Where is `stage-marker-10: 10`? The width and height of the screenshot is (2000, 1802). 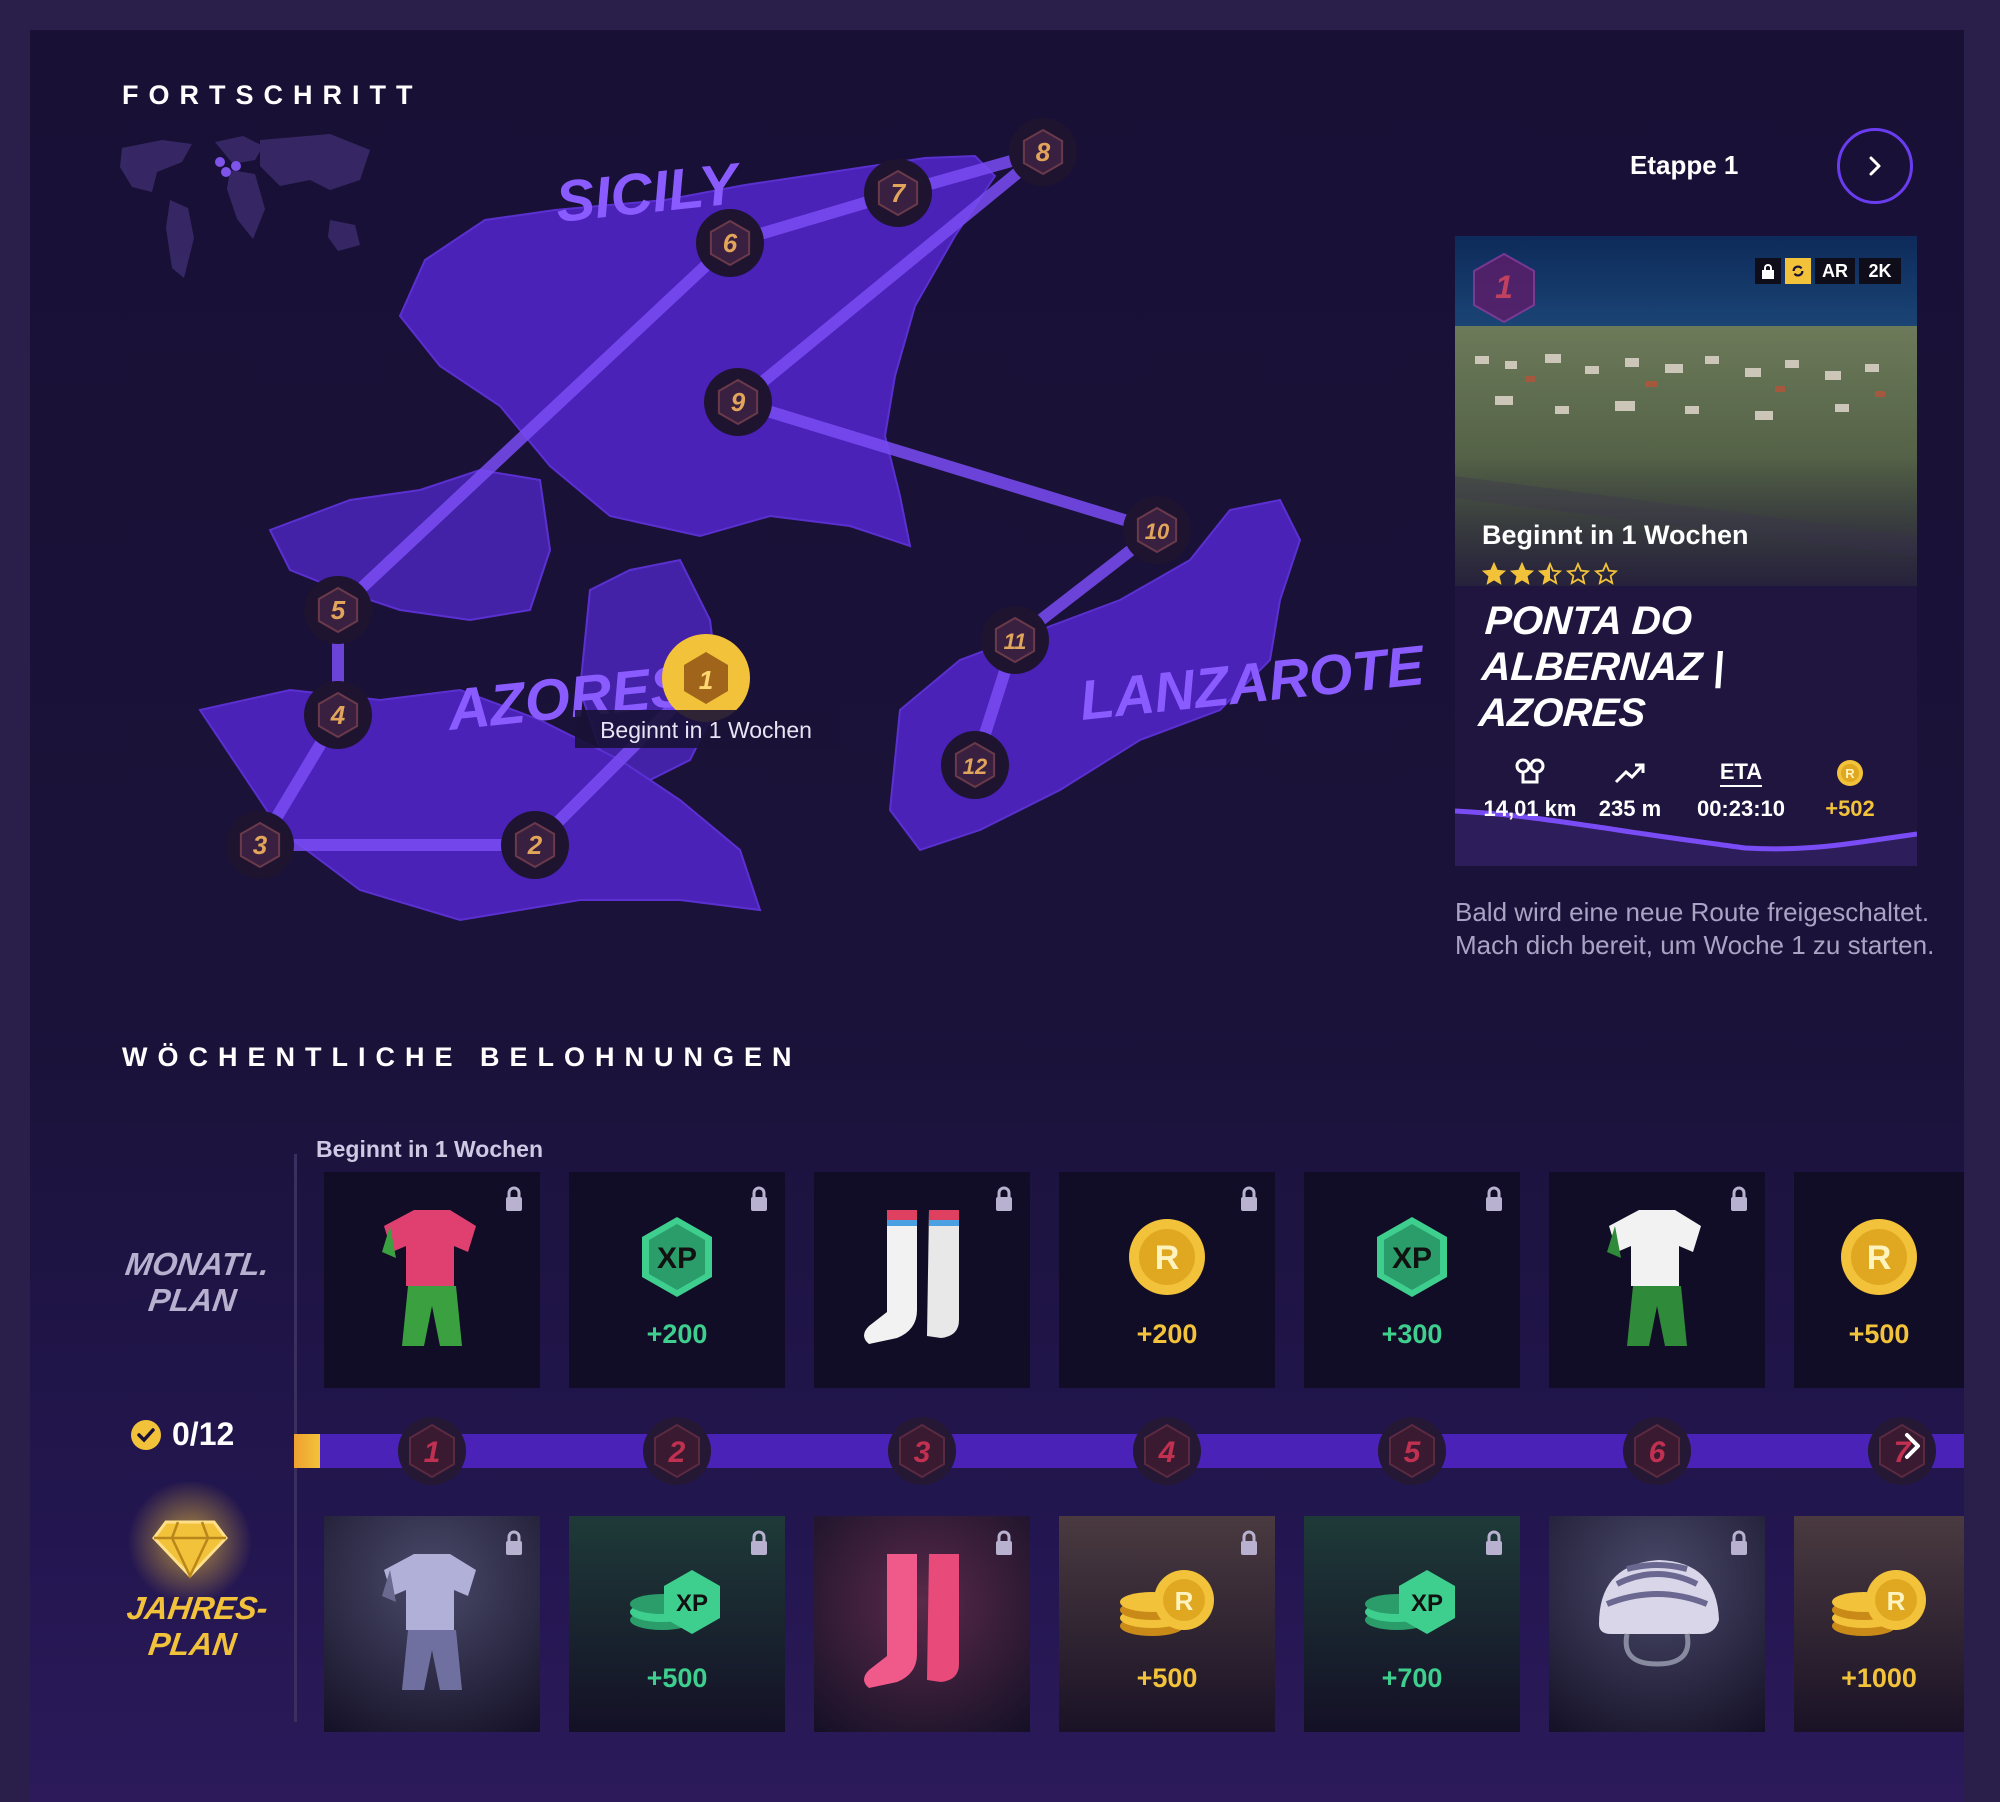 stage-marker-10: 10 is located at coordinates (1157, 530).